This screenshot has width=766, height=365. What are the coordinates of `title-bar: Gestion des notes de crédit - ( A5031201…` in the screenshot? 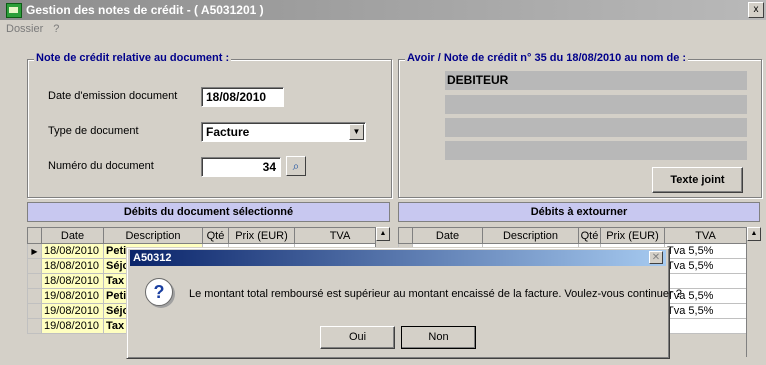 It's located at (383, 10).